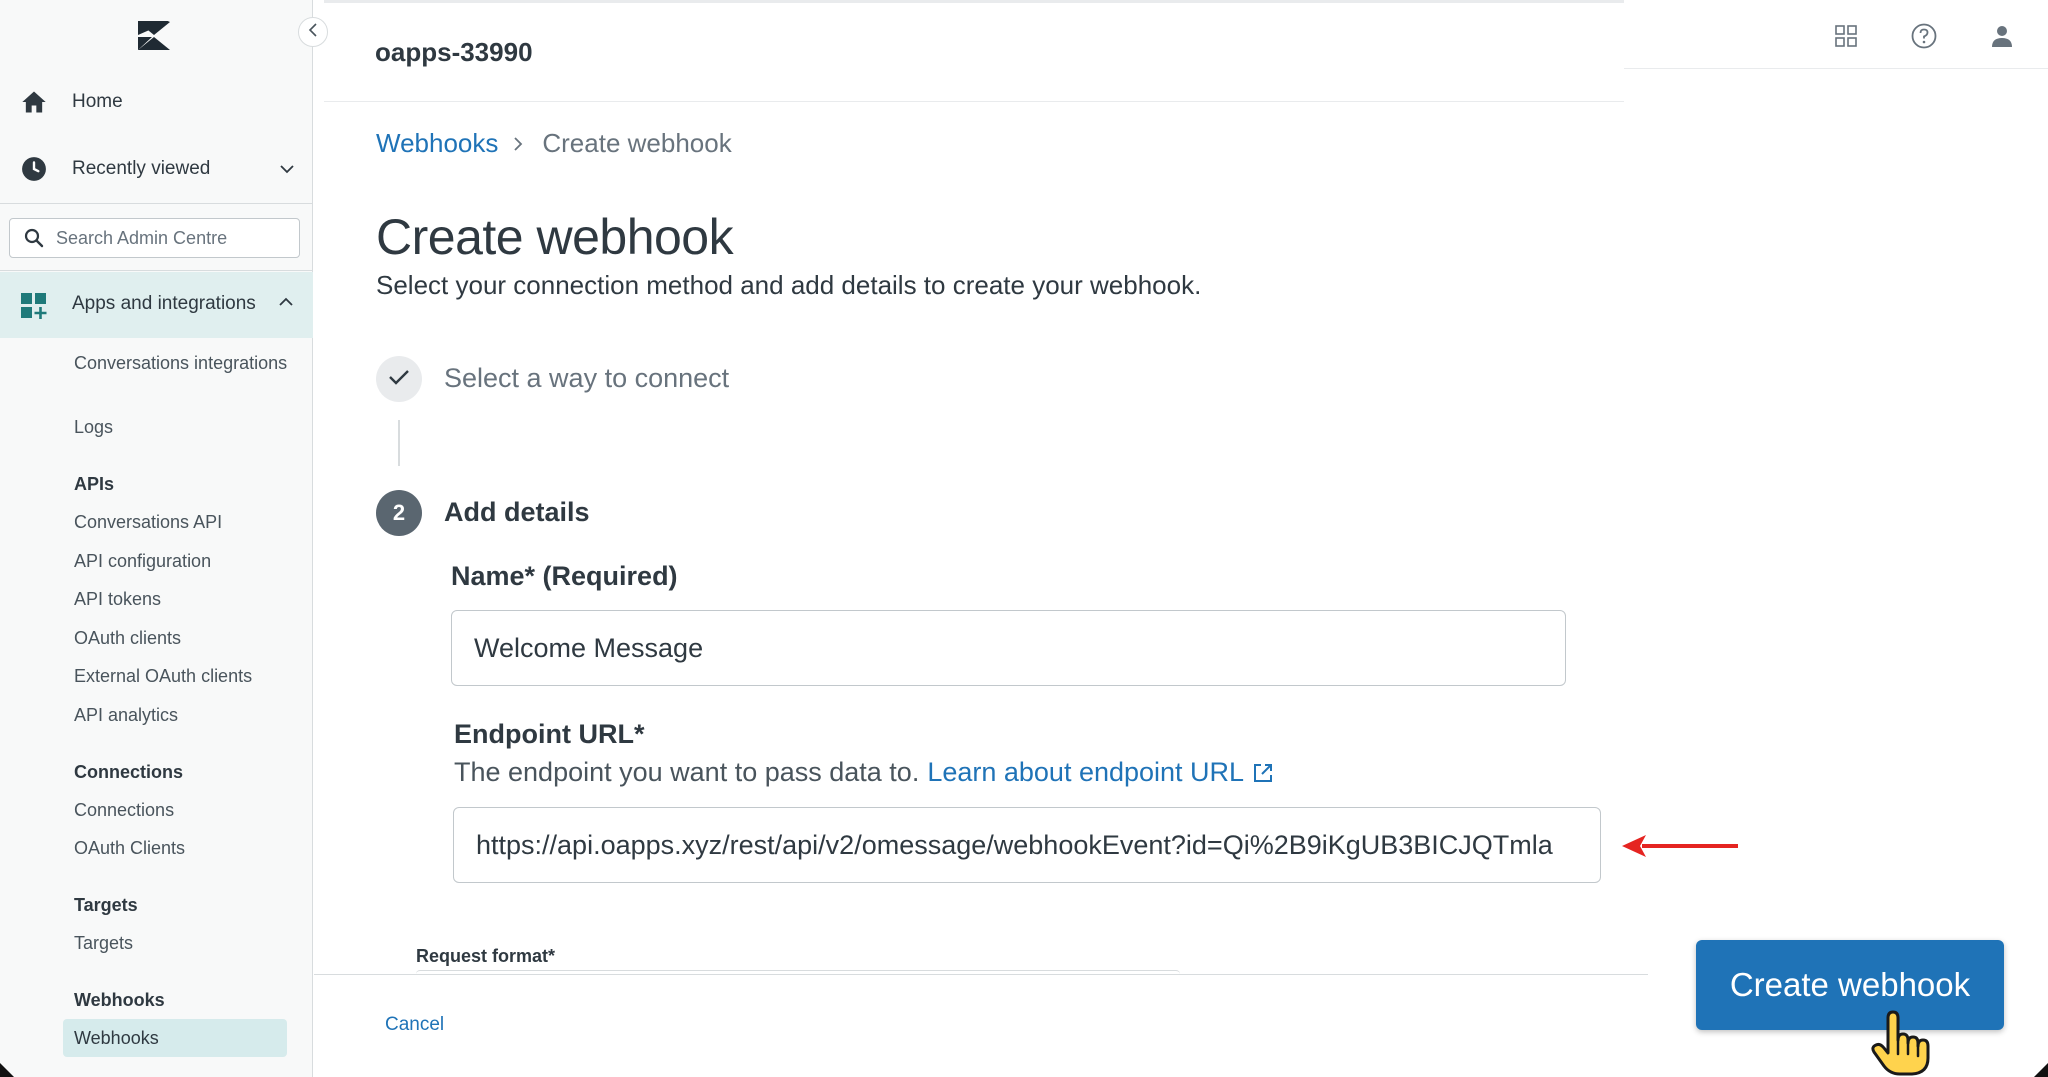 The image size is (2048, 1077). I want to click on name-field-label: Name* (Required), so click(564, 576).